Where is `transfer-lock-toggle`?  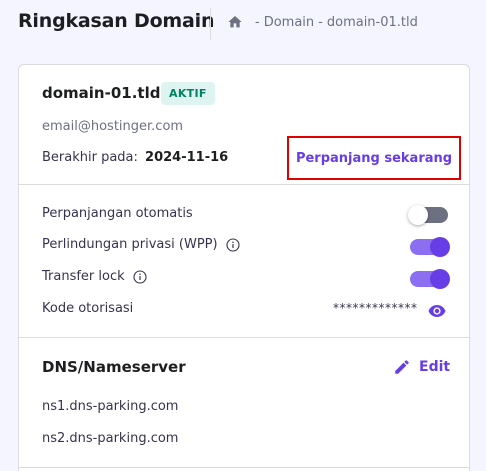
transfer-lock-toggle is located at coordinates (430, 279).